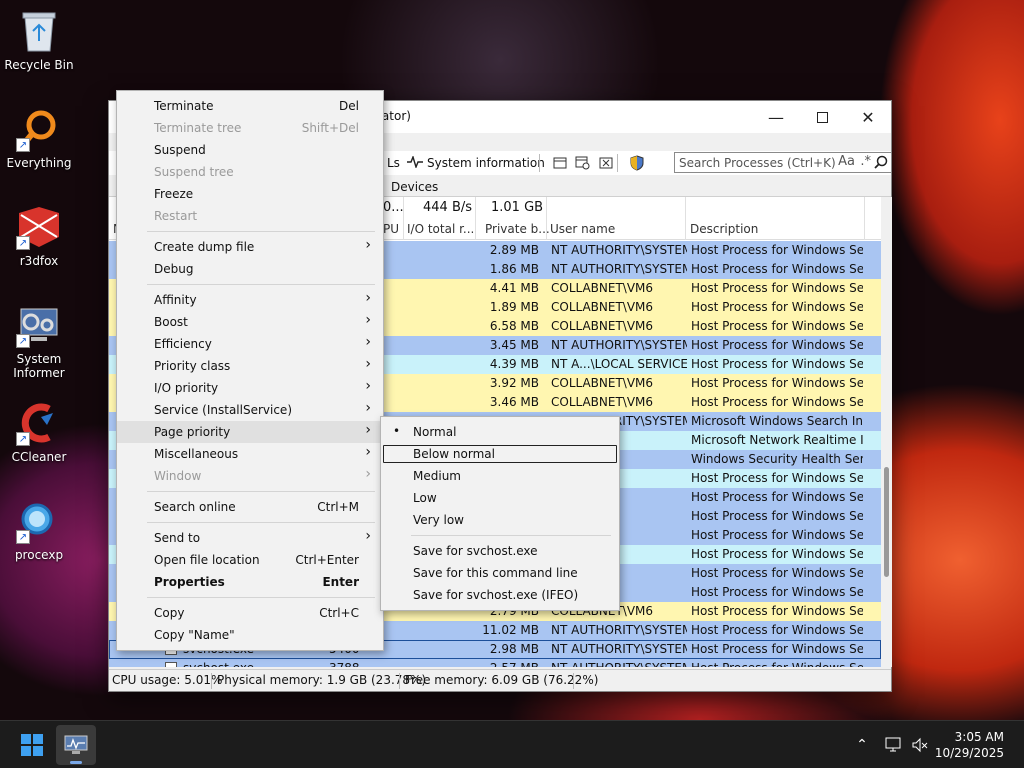 The image size is (1024, 768). Describe the element at coordinates (39, 65) in the screenshot. I see `desktop-icon-label: Recycle Bin` at that location.